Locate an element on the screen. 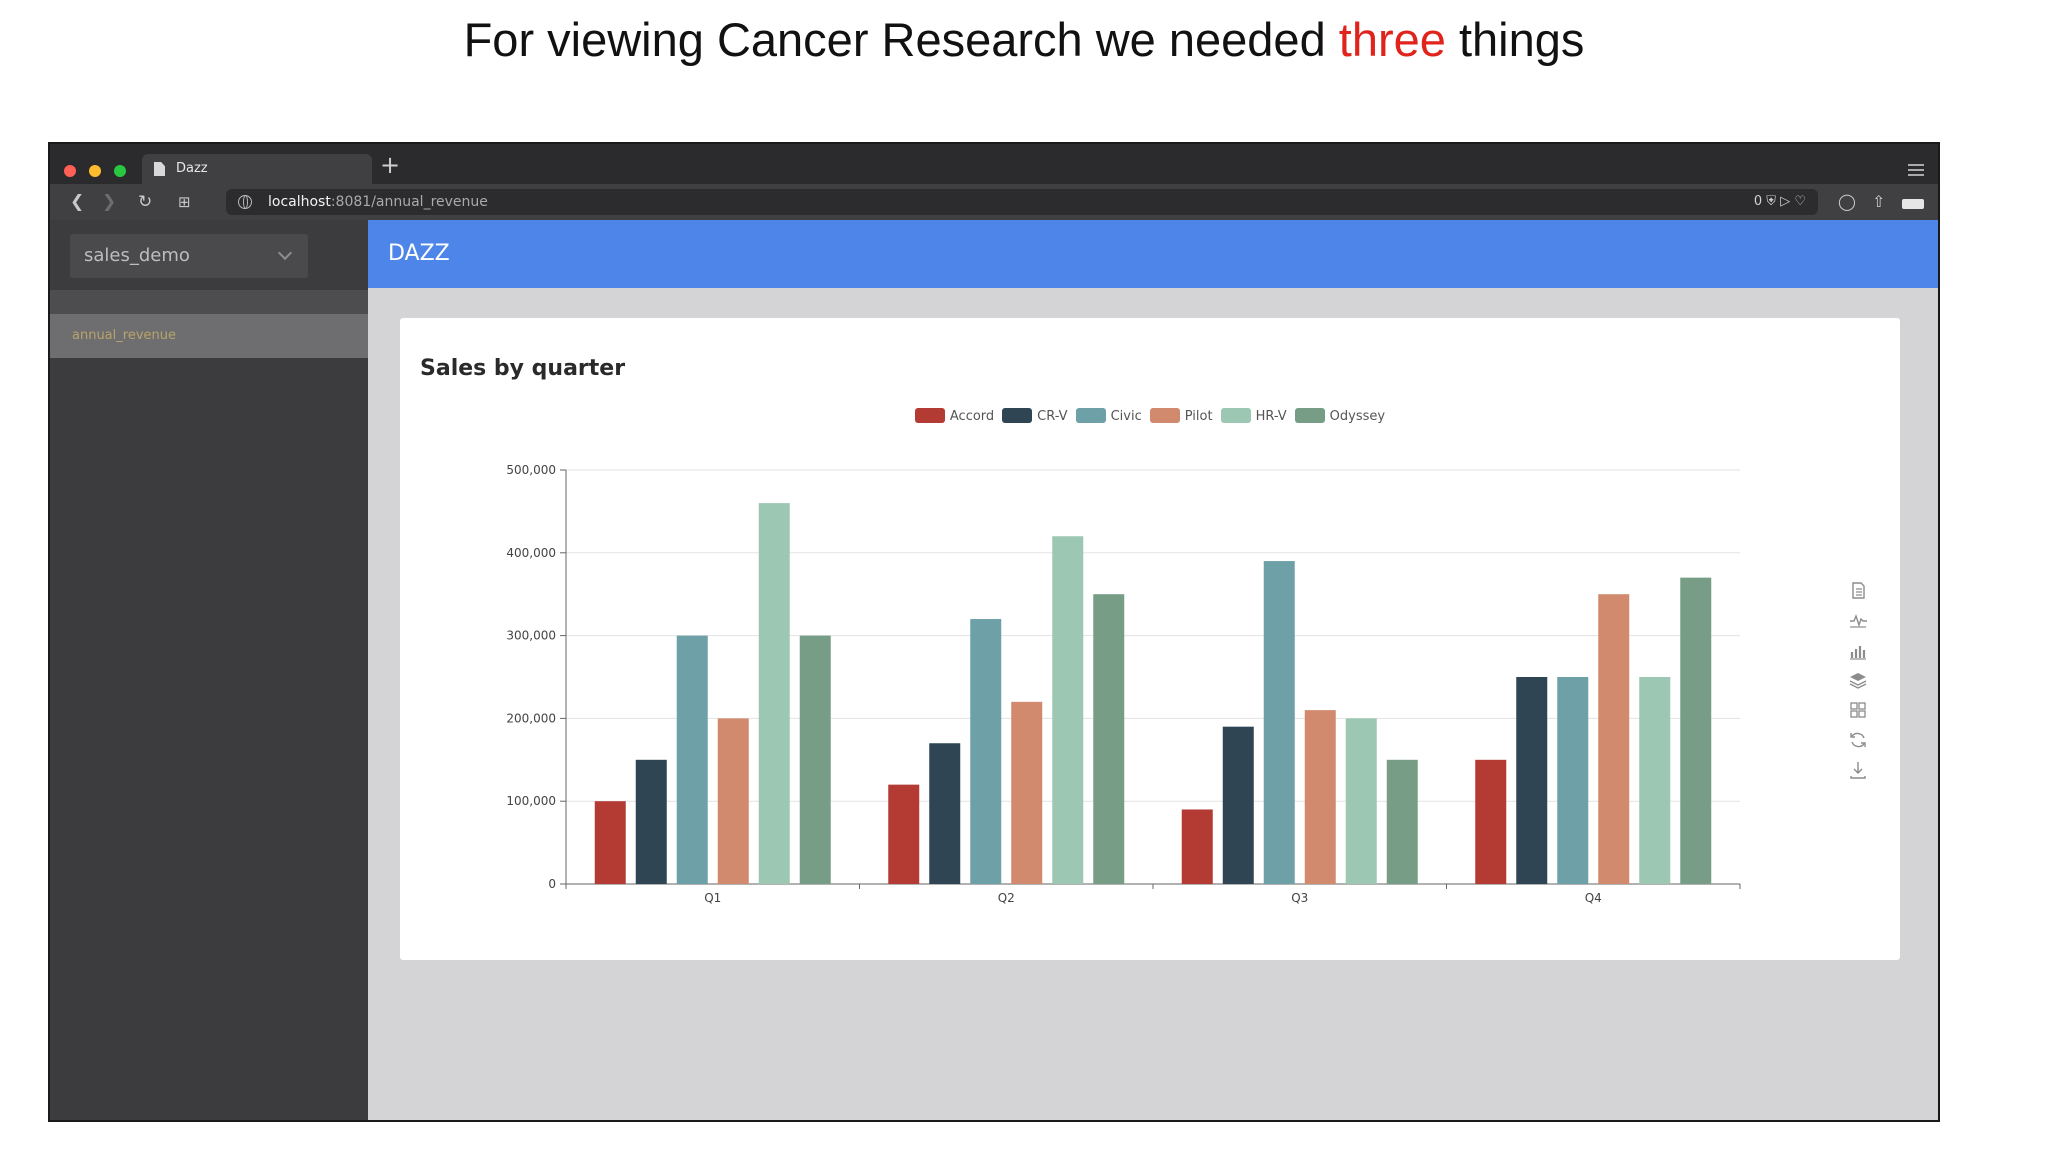 This screenshot has height=1152, width=2048. line-chart-icon is located at coordinates (1858, 619).